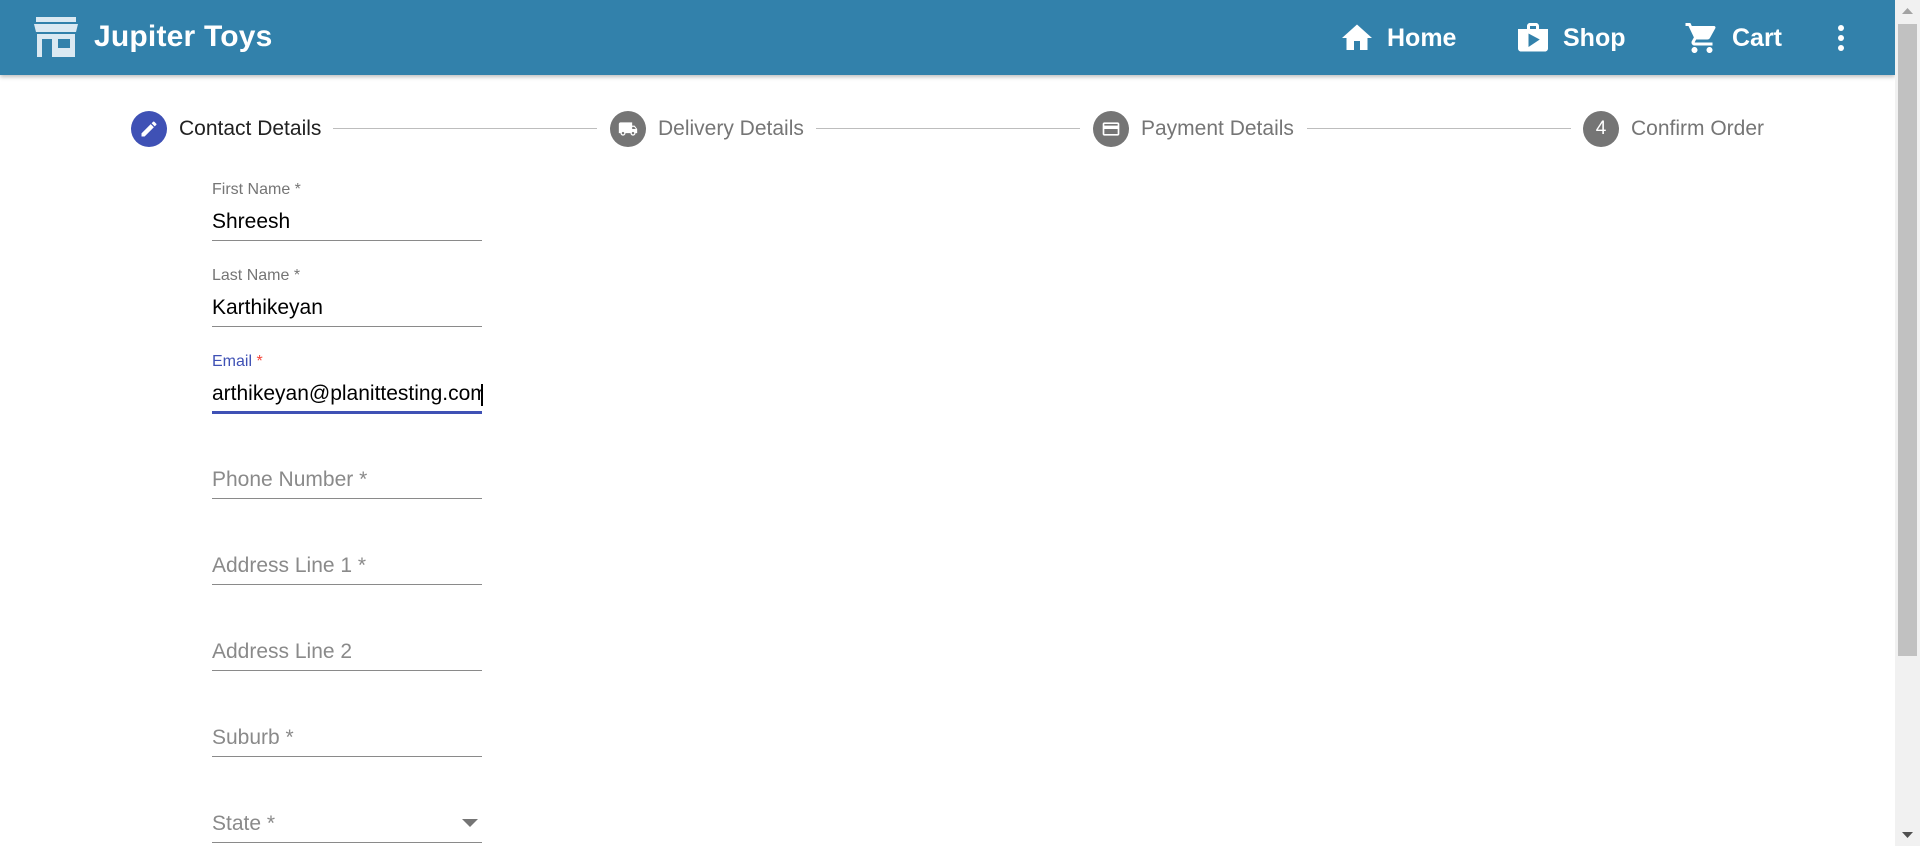 Image resolution: width=1920 pixels, height=846 pixels. I want to click on step-1-label: Contact Details, so click(250, 128).